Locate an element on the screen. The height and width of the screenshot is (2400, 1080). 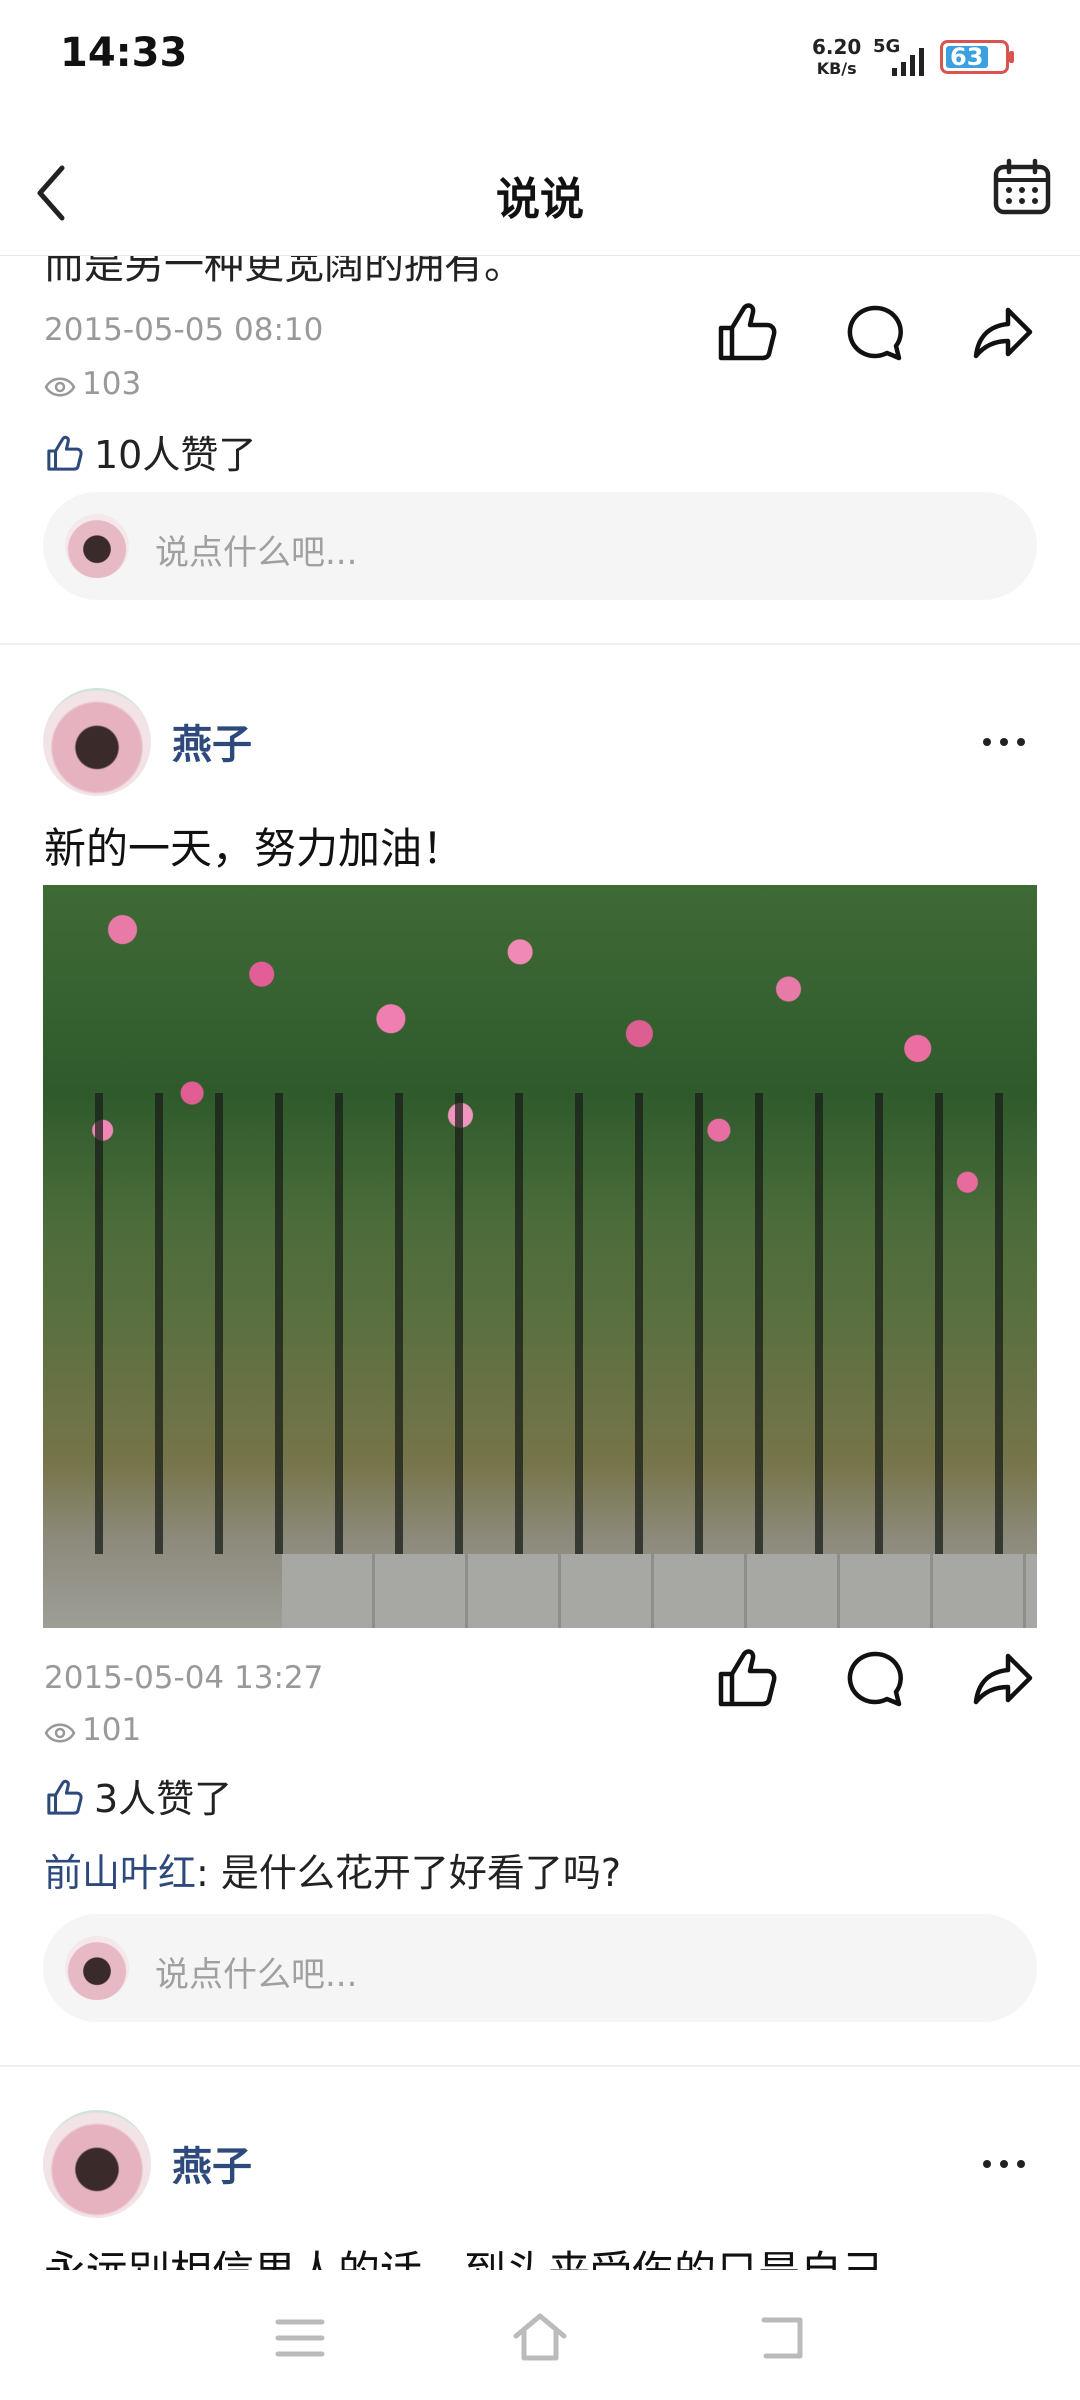
battery-icon: 63 is located at coordinates (978, 57).